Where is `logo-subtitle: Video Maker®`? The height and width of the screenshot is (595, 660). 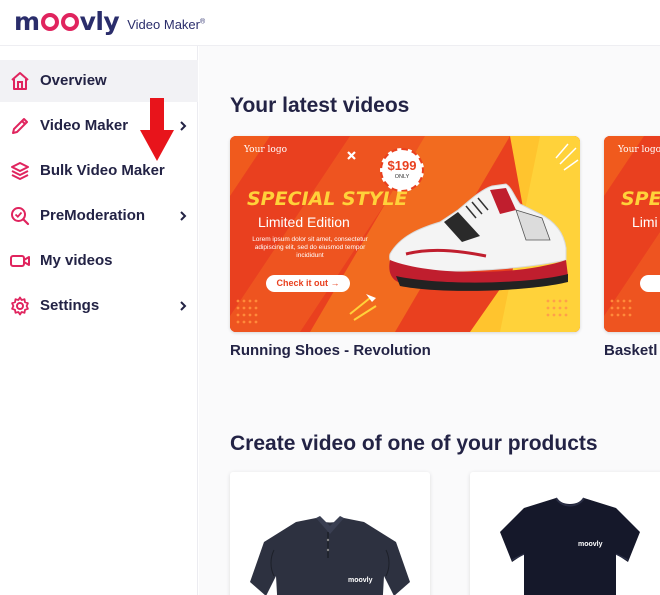
logo-subtitle: Video Maker® is located at coordinates (166, 24).